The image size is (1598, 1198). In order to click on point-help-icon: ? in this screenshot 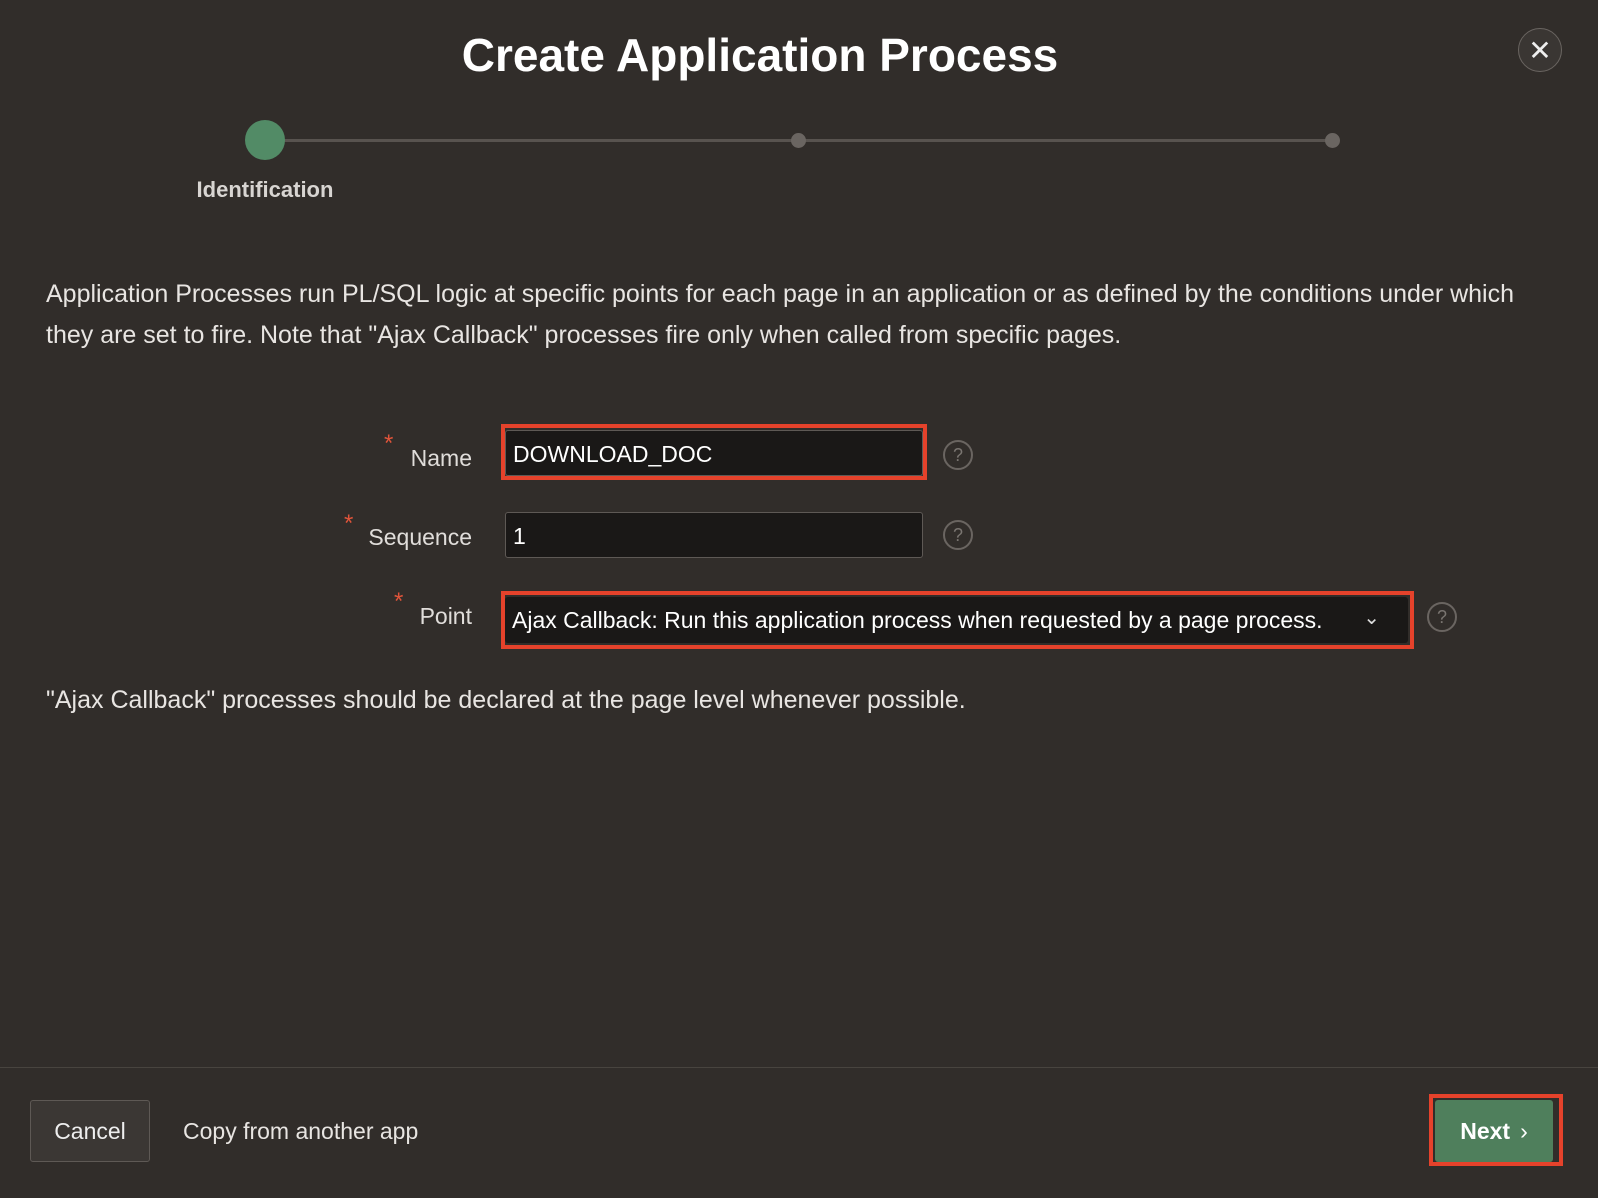, I will do `click(1442, 617)`.